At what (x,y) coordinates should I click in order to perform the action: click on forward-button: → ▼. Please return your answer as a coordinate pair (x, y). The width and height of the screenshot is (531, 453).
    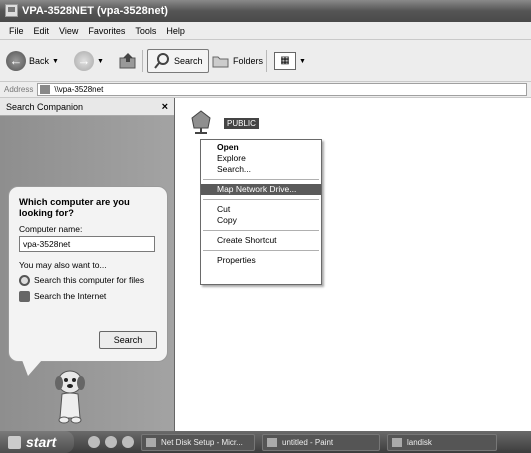
    Looking at the image, I should click on (89, 61).